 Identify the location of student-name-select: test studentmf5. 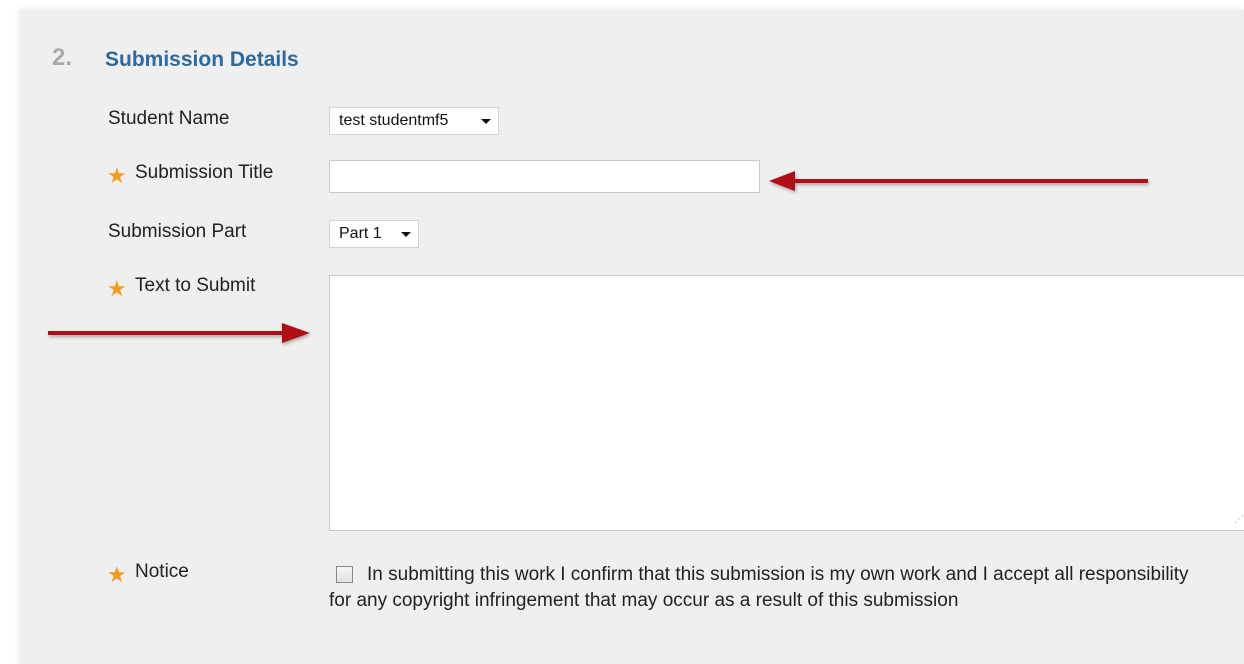
(414, 121).